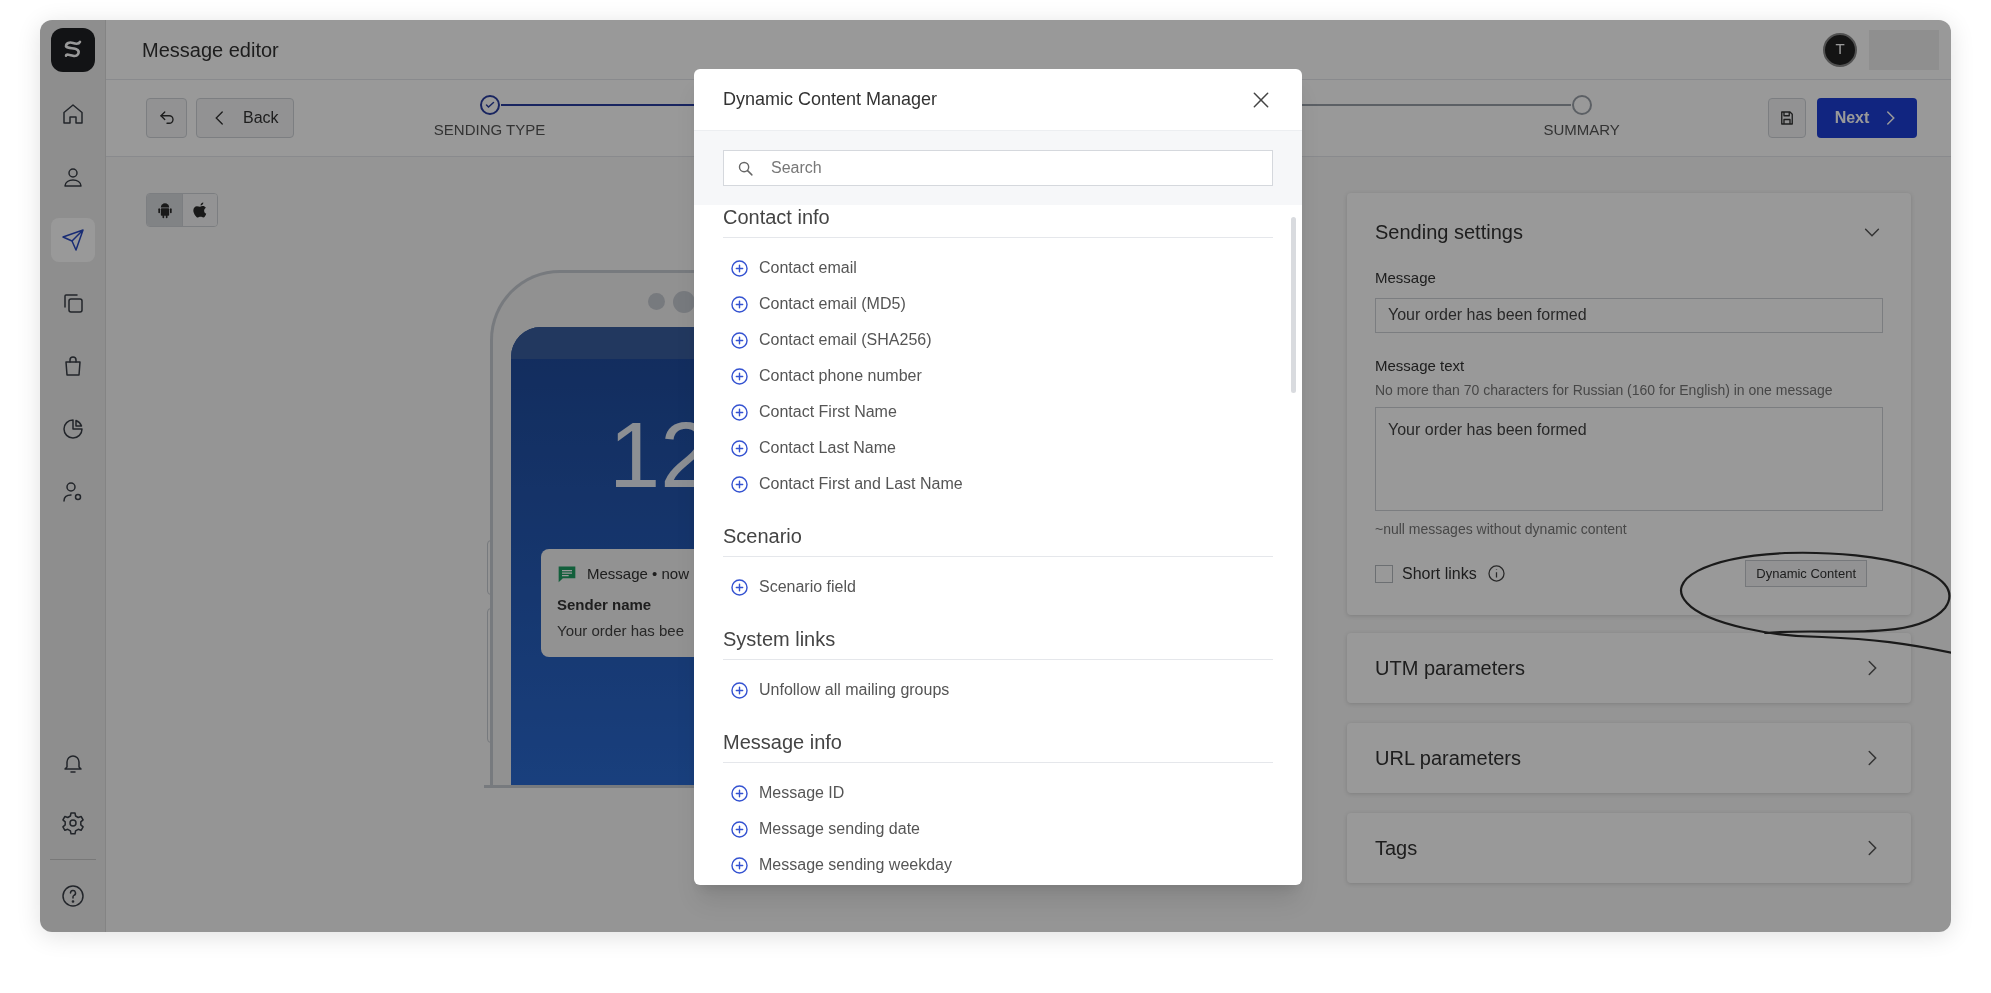 Image resolution: width=1991 pixels, height=993 pixels. What do you see at coordinates (841, 865) in the screenshot?
I see `insert-item: Message sending weekday` at bounding box center [841, 865].